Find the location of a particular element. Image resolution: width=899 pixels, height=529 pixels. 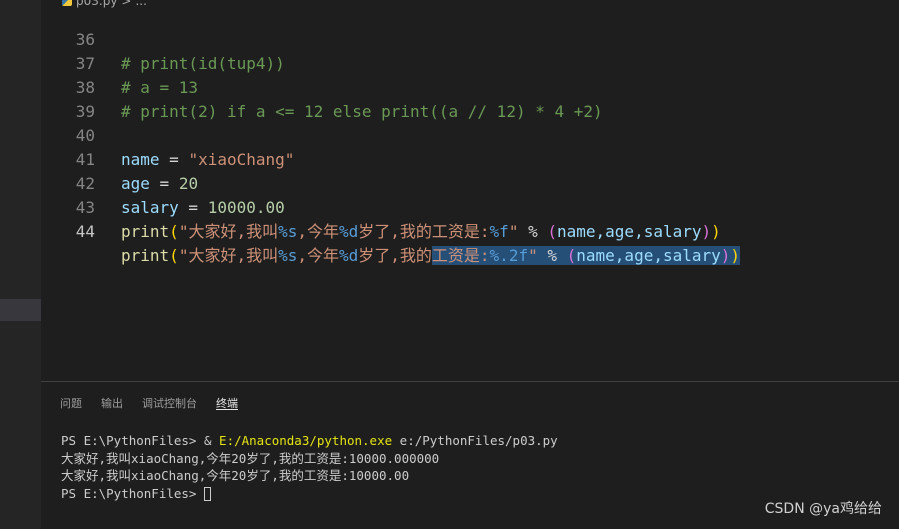

text-selection: 工资是:%.2f" % (name,age,salary)) is located at coordinates (586, 255).